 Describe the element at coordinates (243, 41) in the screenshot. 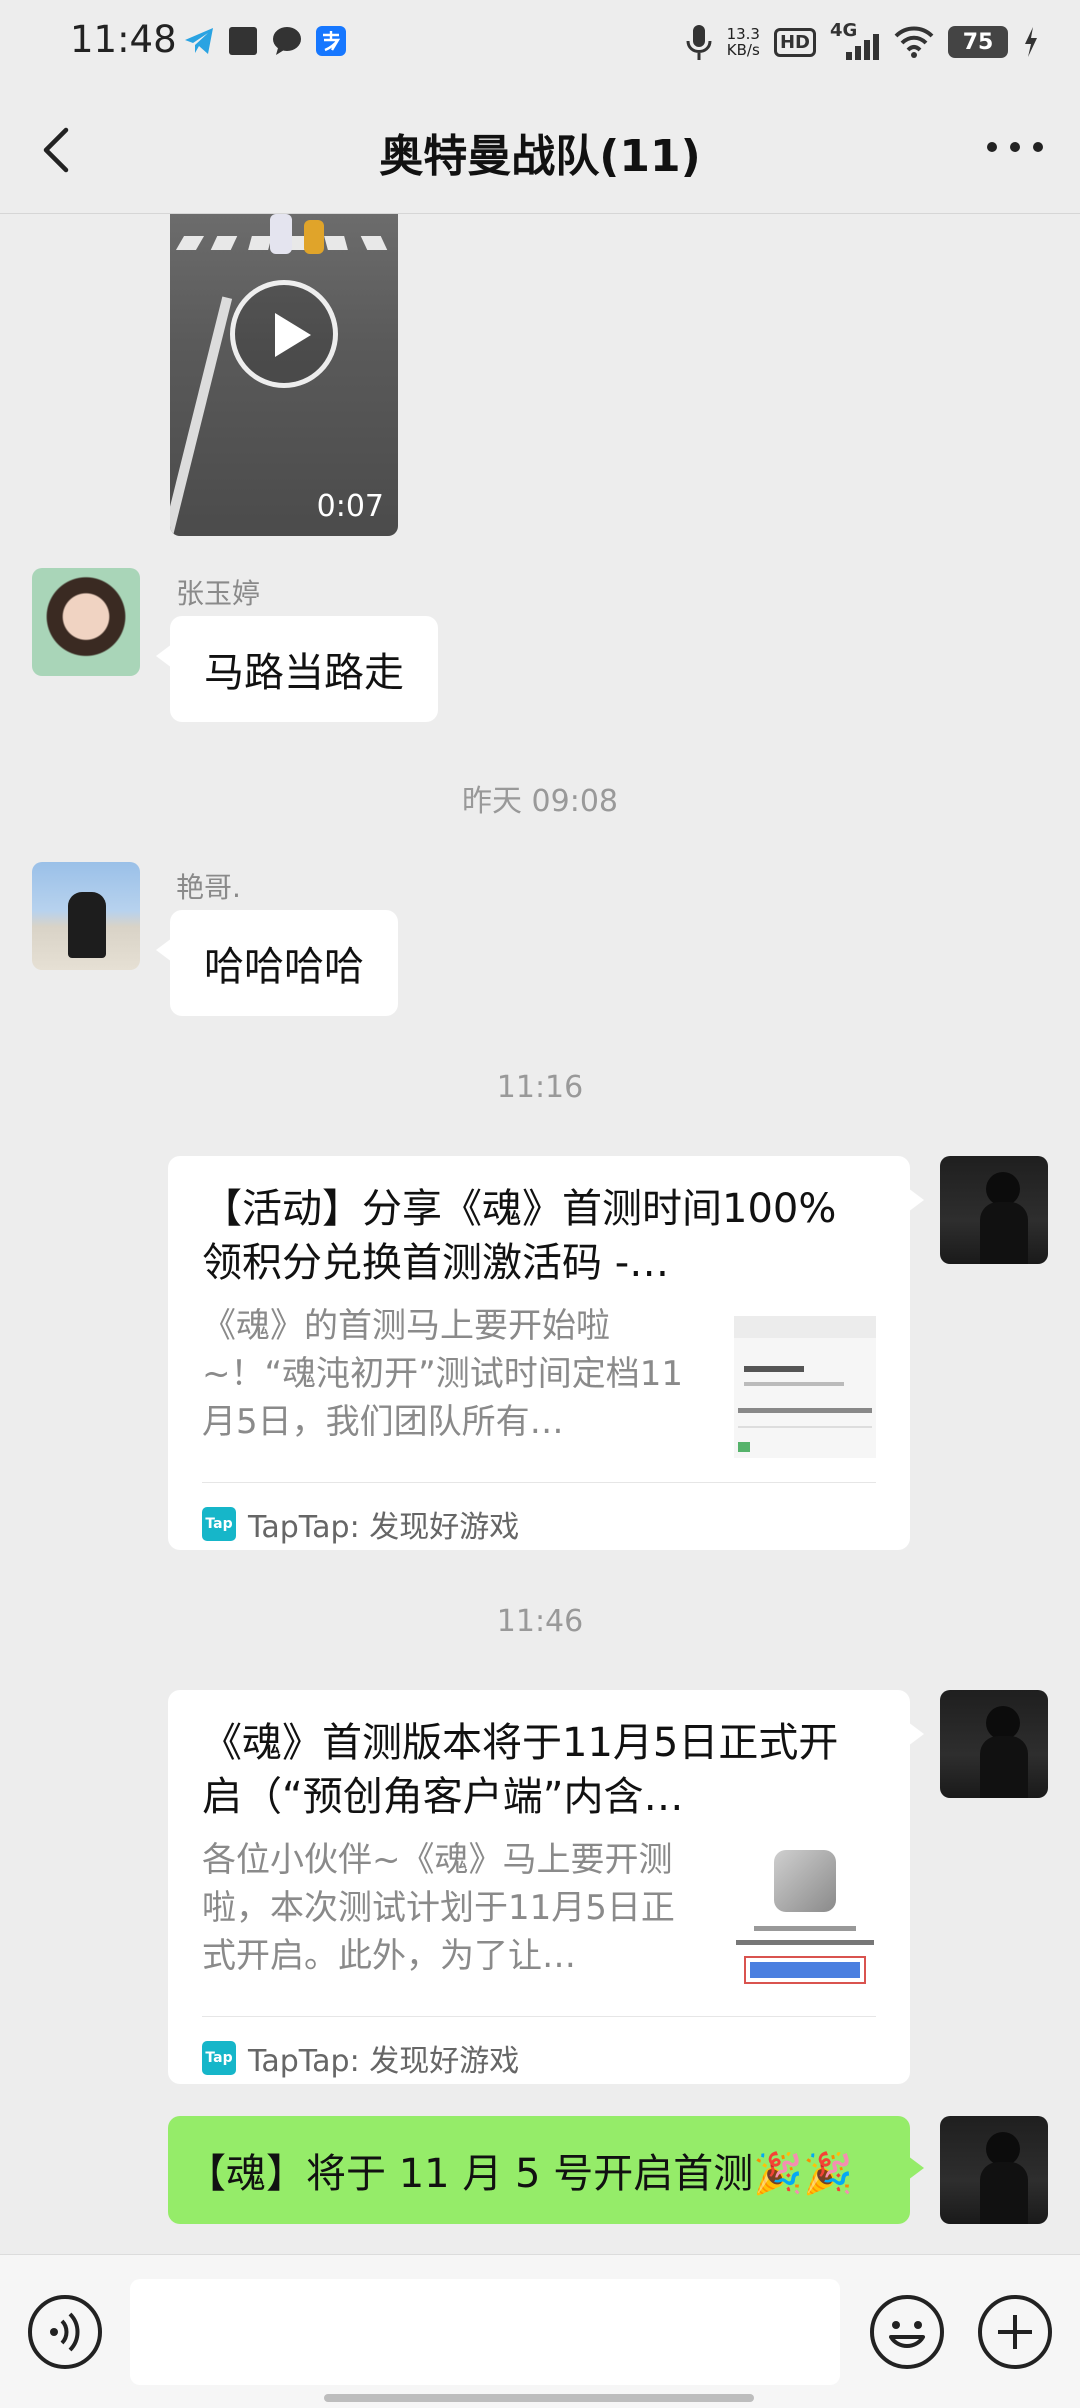

I see `app-square-icon` at that location.